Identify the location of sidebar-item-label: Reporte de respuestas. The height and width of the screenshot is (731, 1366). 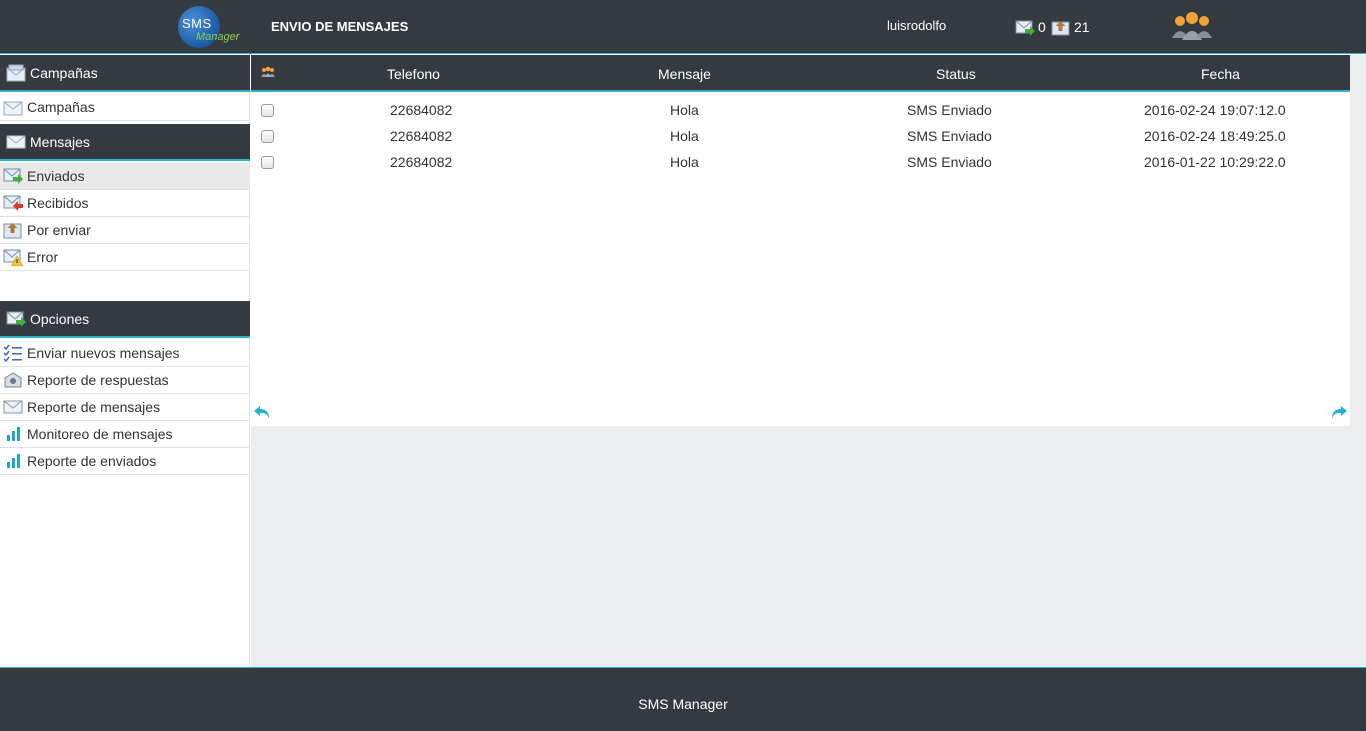
(98, 380).